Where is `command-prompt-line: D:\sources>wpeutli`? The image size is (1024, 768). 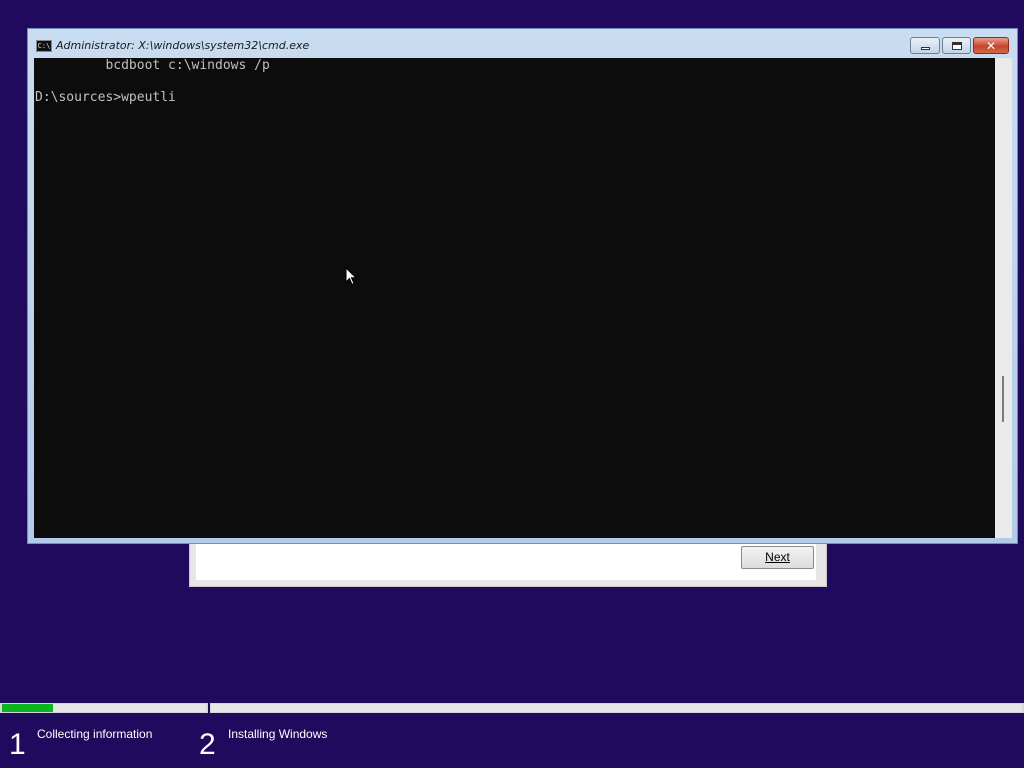 command-prompt-line: D:\sources>wpeutli is located at coordinates (105, 97).